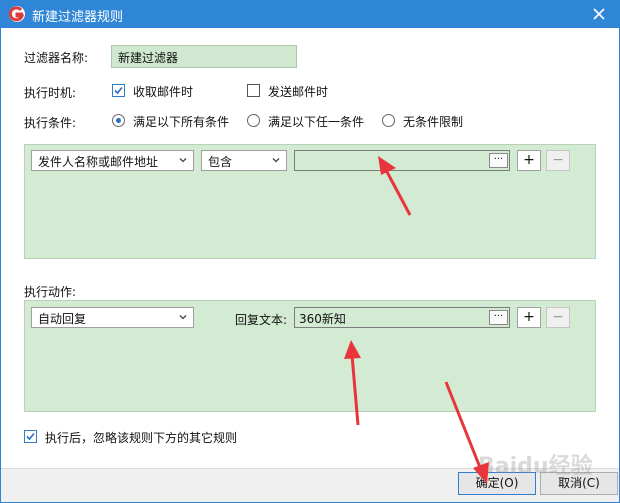 The width and height of the screenshot is (620, 503). Describe the element at coordinates (141, 438) in the screenshot. I see `ignore-rules-label: 执行后，忽略该规则下方的其它规则` at that location.